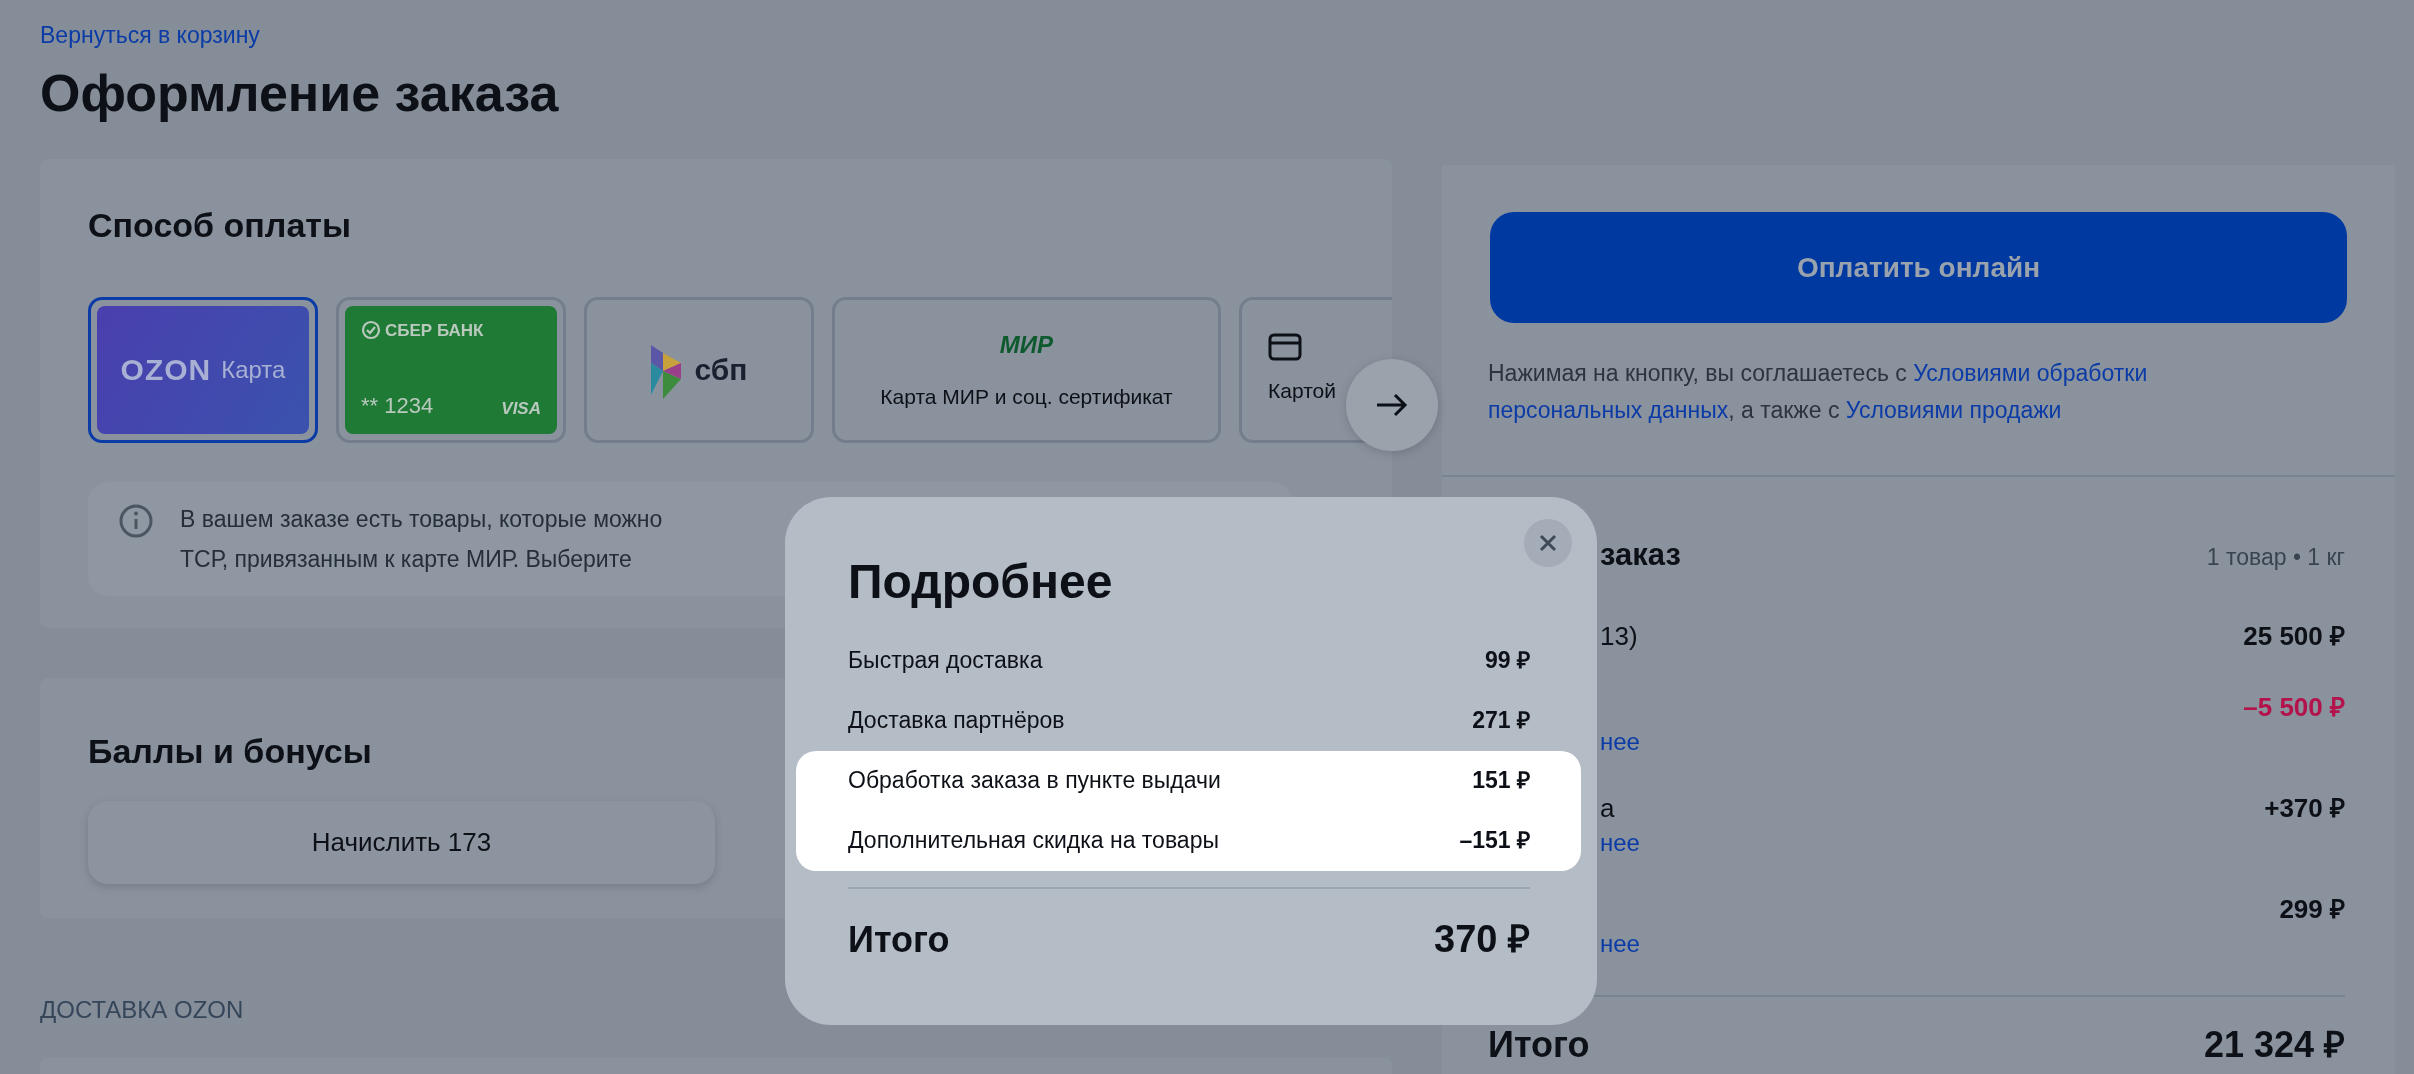  Describe the element at coordinates (721, 370) in the screenshot. I see `sbp-logo: сбп` at that location.